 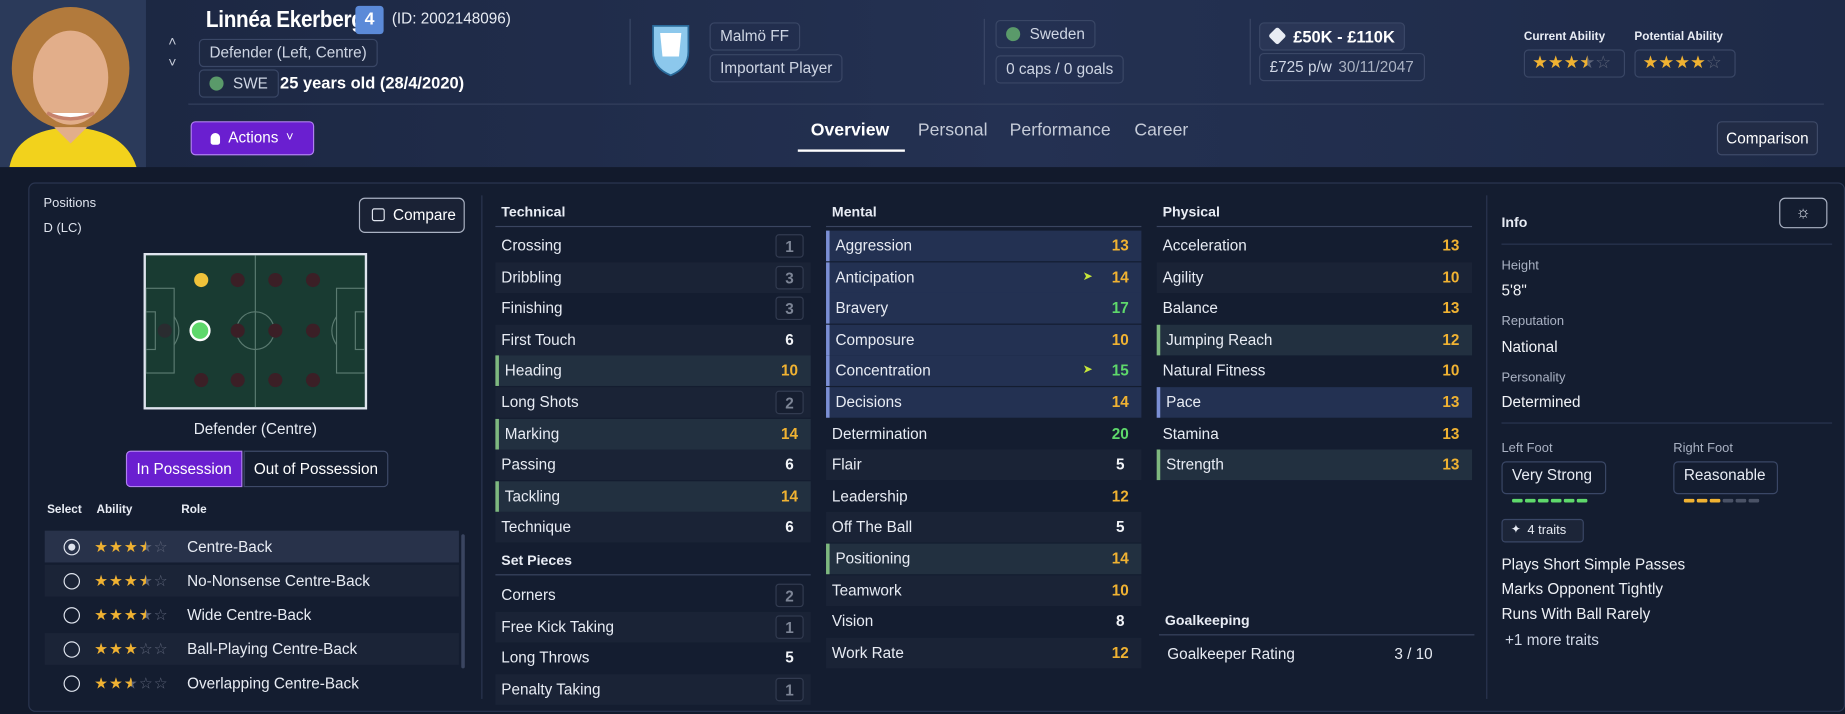 I want to click on attribute-name: Passing, so click(x=528, y=464).